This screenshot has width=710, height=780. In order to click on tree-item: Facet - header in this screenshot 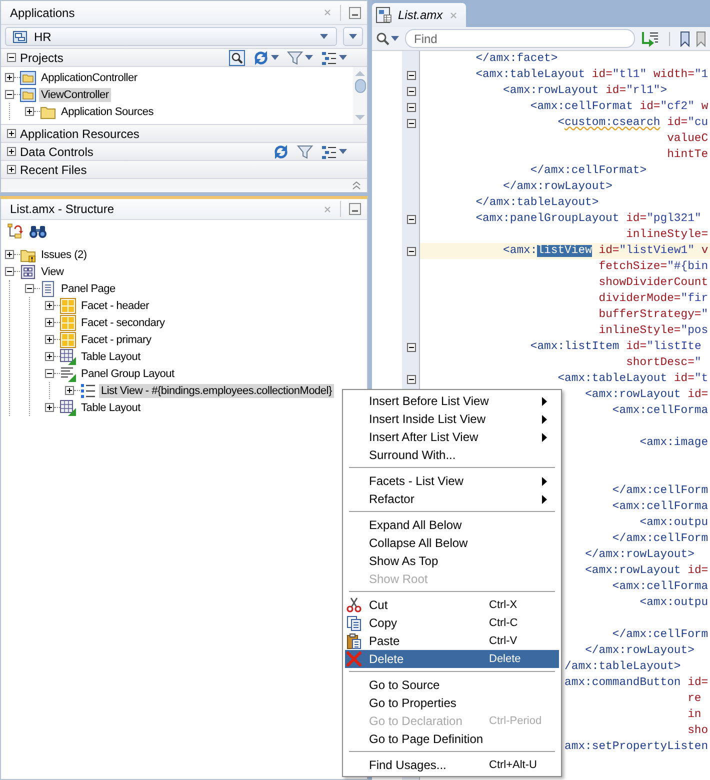, I will do `click(115, 305)`.